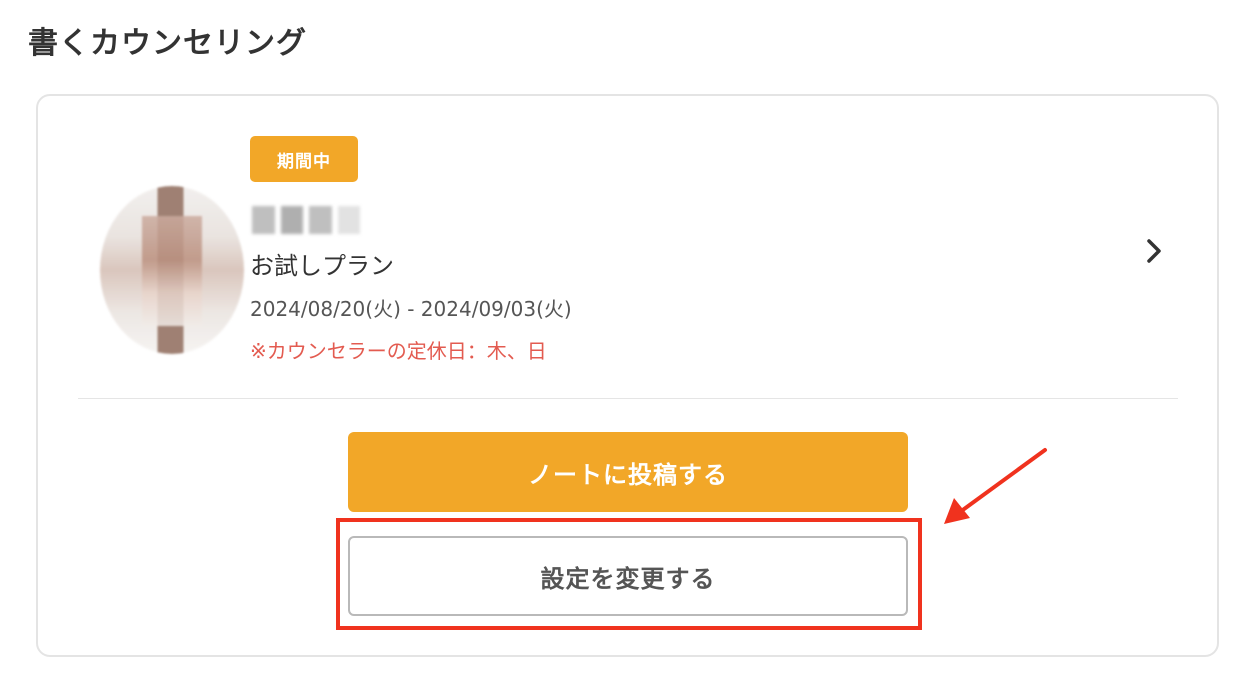 The height and width of the screenshot is (690, 1248). What do you see at coordinates (167, 43) in the screenshot?
I see `section-title: 書くカウンセリング` at bounding box center [167, 43].